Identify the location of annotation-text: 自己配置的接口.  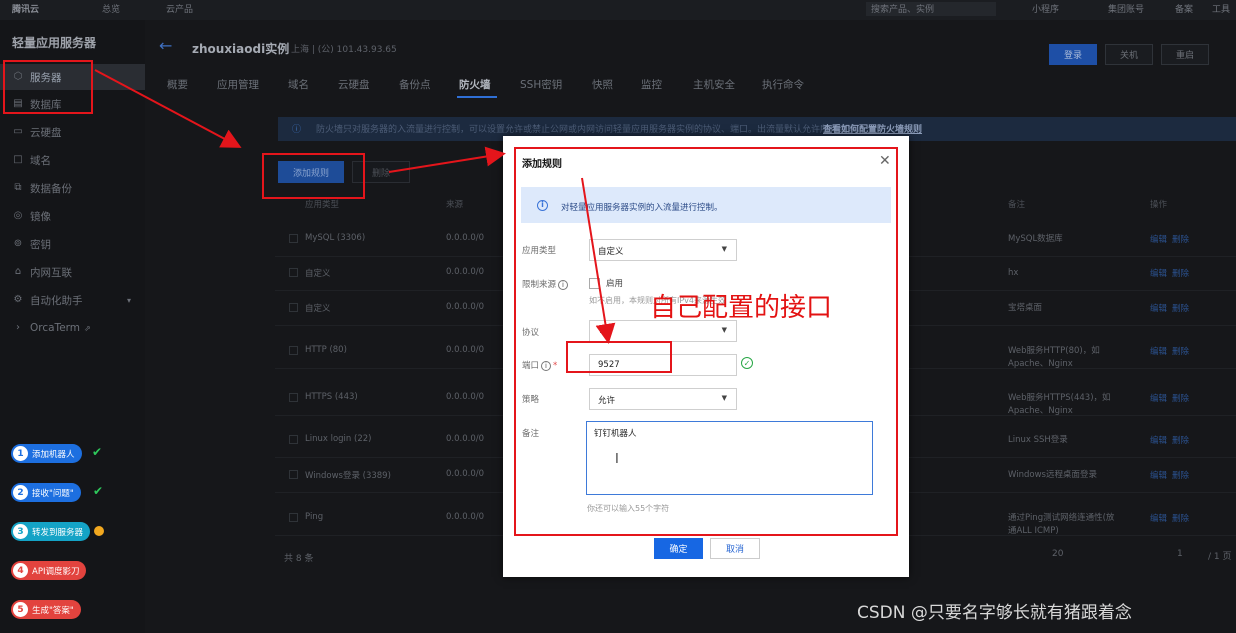
(741, 308).